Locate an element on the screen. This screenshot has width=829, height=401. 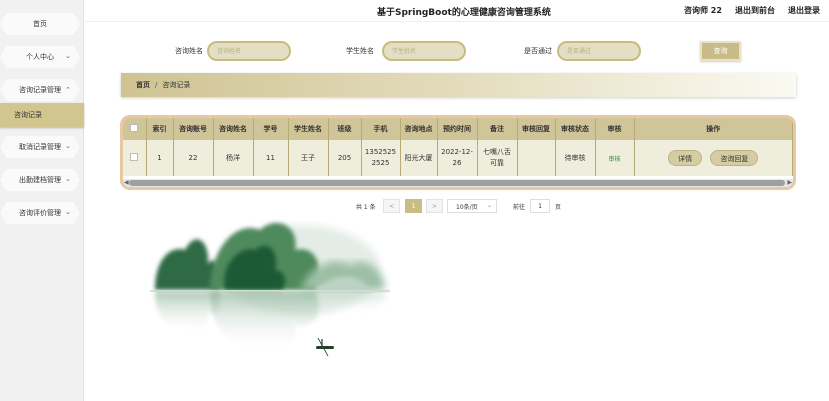
sidebar-item-home: 首页 is located at coordinates (40, 24).